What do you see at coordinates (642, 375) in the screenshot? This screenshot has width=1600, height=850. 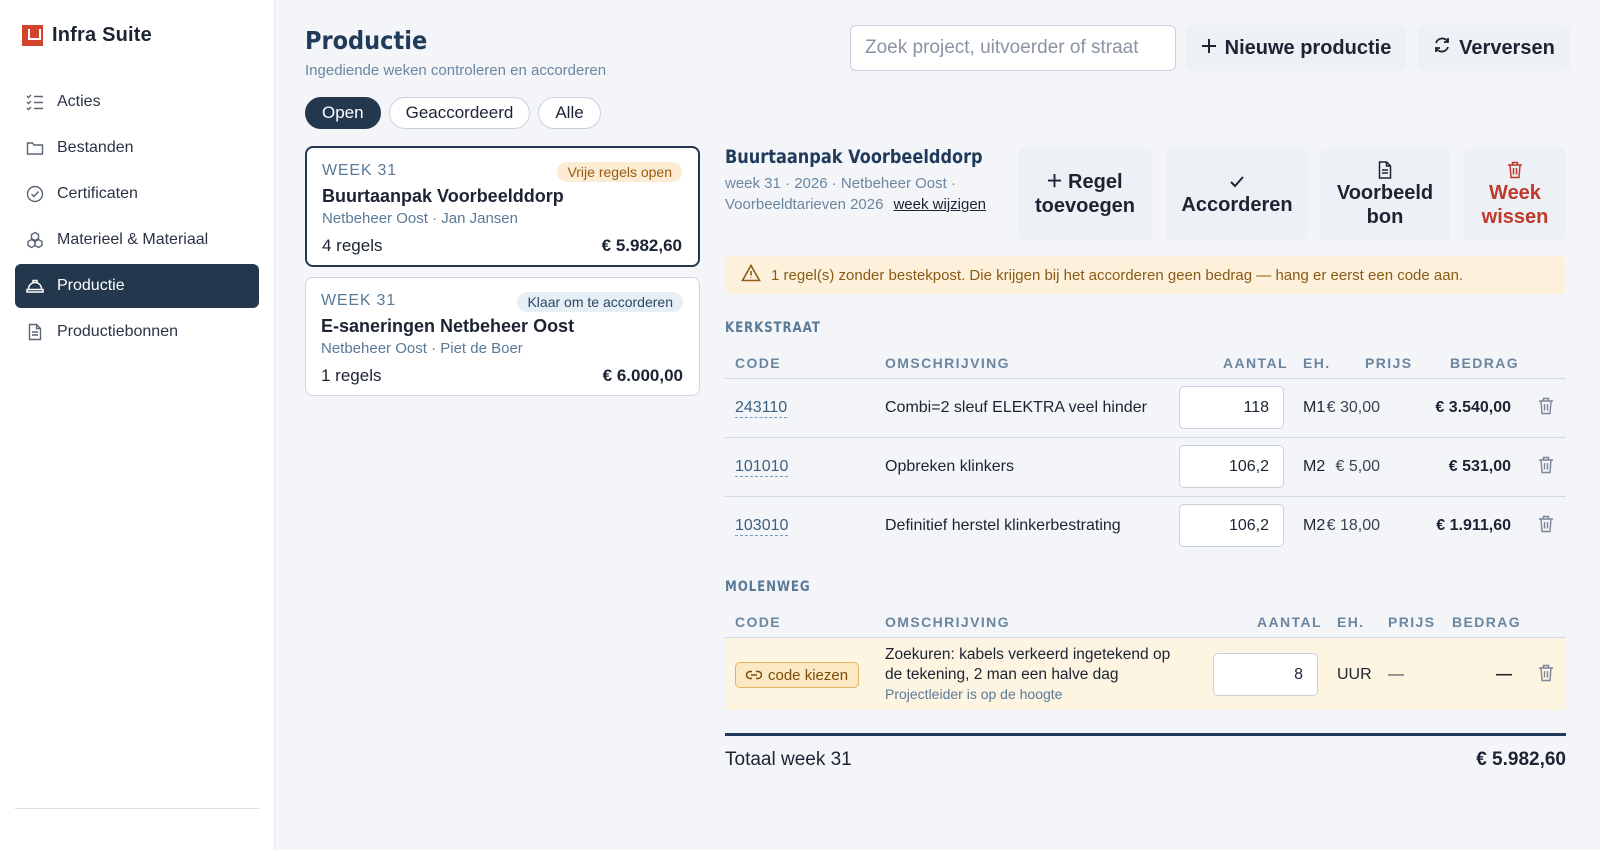 I see `week-sum: € 6.000,00` at bounding box center [642, 375].